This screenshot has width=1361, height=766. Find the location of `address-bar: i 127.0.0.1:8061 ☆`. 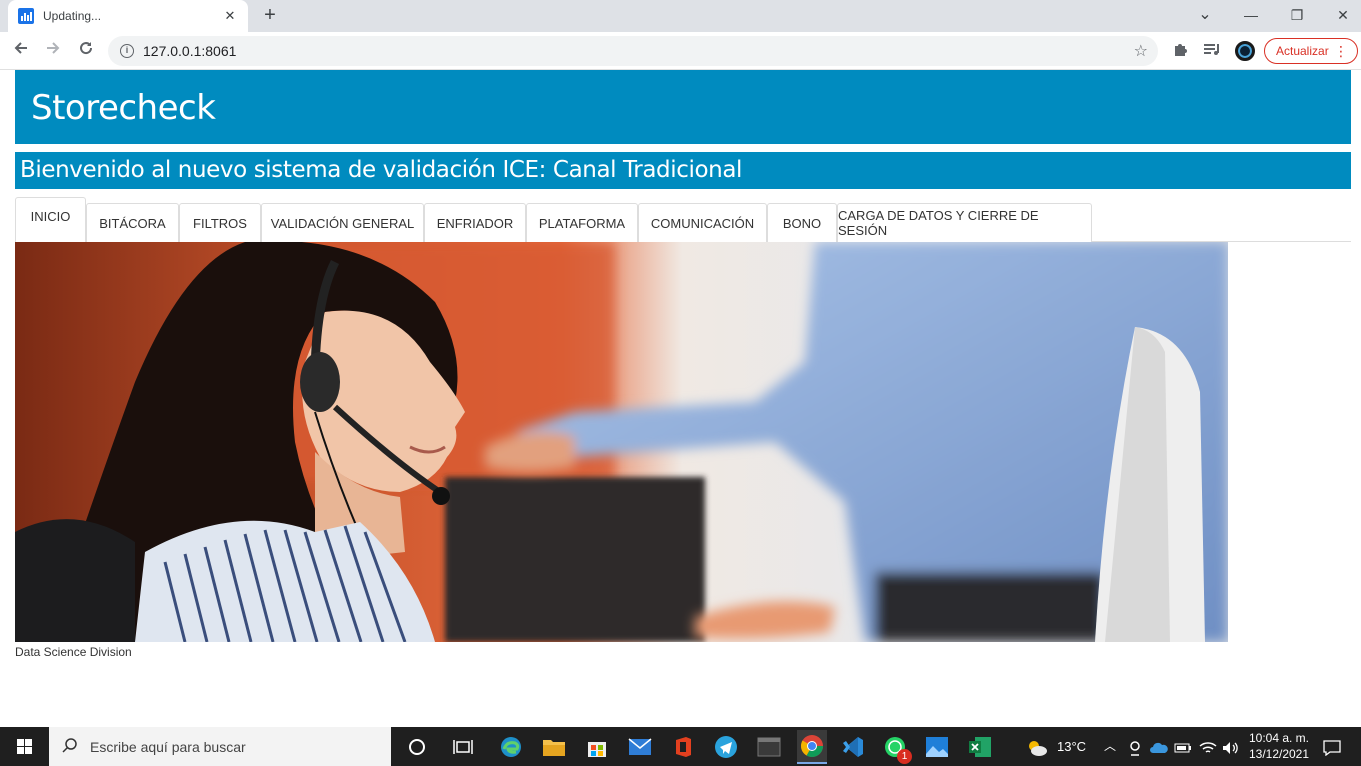

address-bar: i 127.0.0.1:8061 ☆ is located at coordinates (633, 51).